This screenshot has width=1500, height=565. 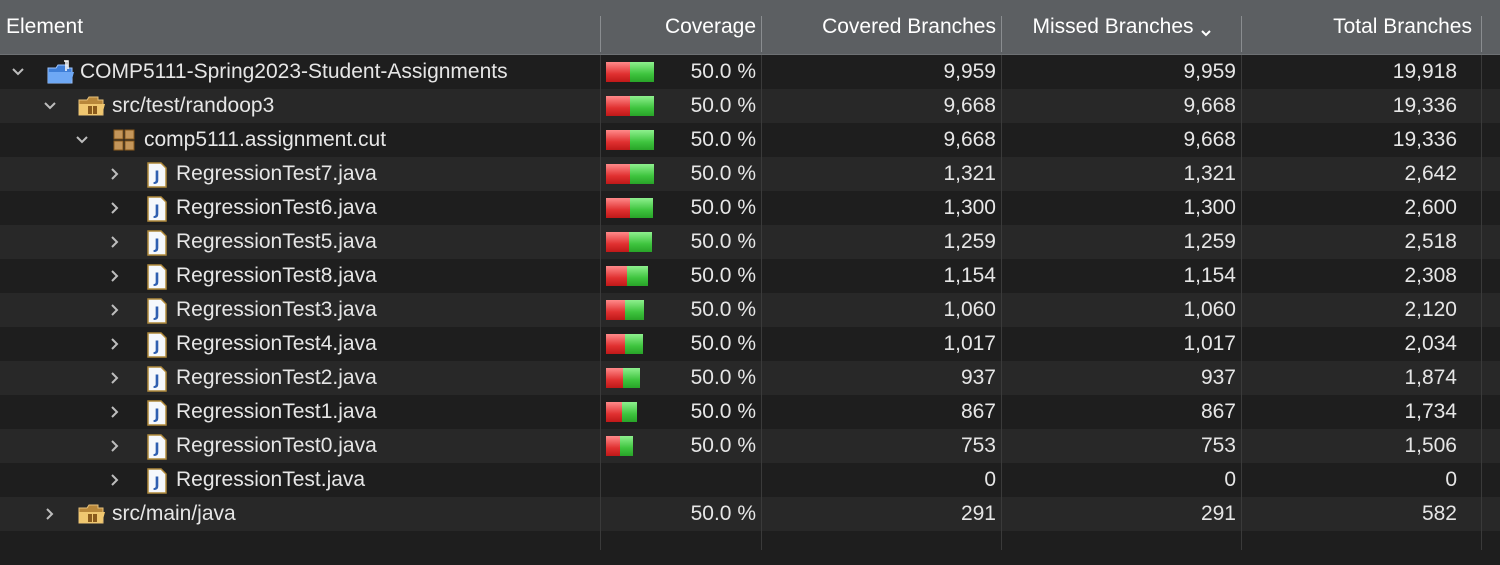 I want to click on total-branches-value: 19,918, so click(x=1424, y=71).